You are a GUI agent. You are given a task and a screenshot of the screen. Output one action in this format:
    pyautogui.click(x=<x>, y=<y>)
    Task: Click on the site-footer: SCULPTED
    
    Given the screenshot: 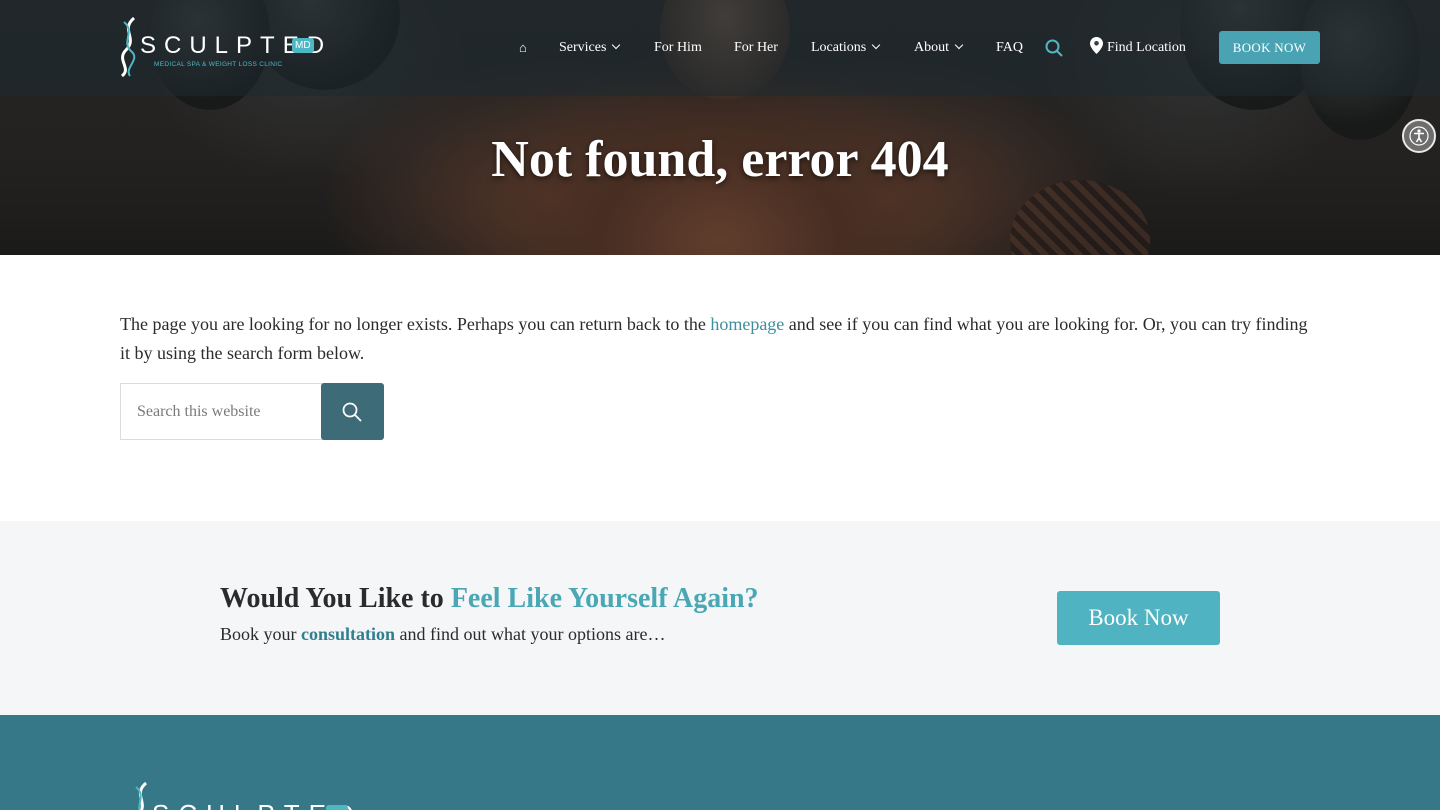 What is the action you would take?
    pyautogui.click(x=720, y=762)
    